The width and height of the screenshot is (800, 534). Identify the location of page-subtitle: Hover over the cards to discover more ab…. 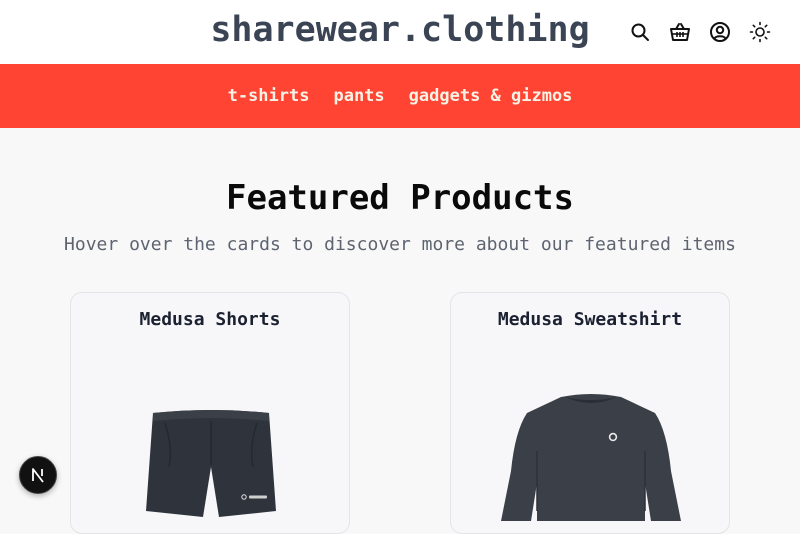
(400, 244).